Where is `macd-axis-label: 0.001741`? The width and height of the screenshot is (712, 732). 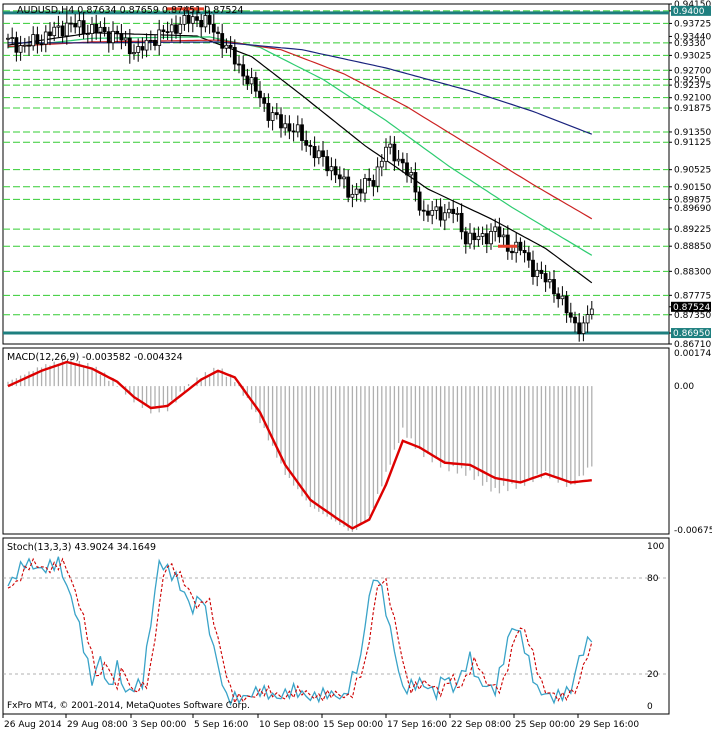
macd-axis-label: 0.001741 is located at coordinates (693, 354).